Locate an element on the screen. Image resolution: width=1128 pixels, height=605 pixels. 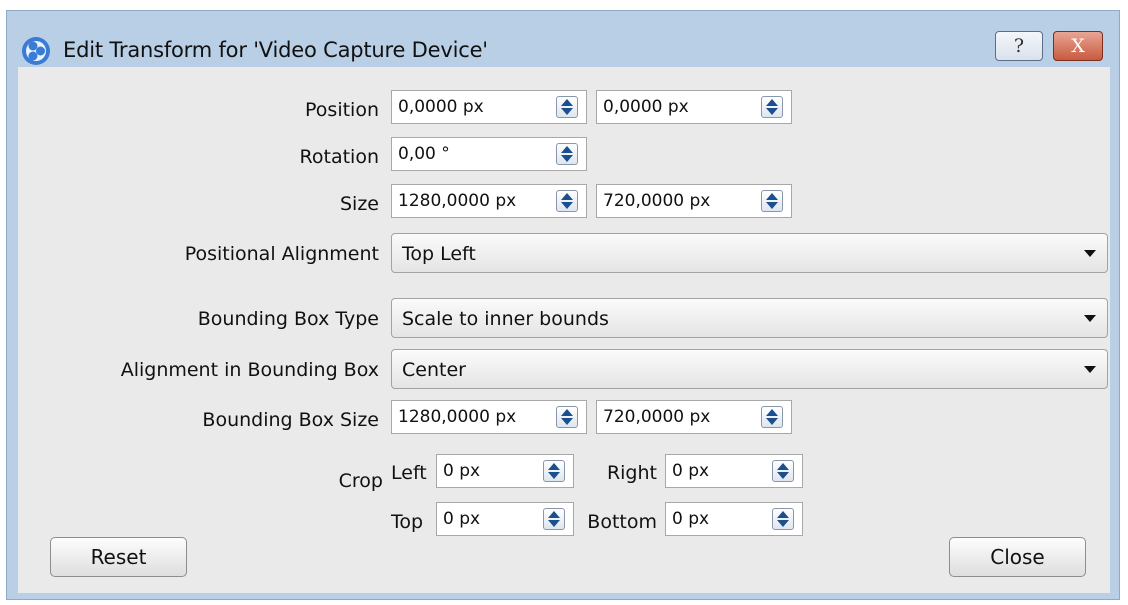
bounding-box-type-value: Scale to inner bounds is located at coordinates (505, 319).